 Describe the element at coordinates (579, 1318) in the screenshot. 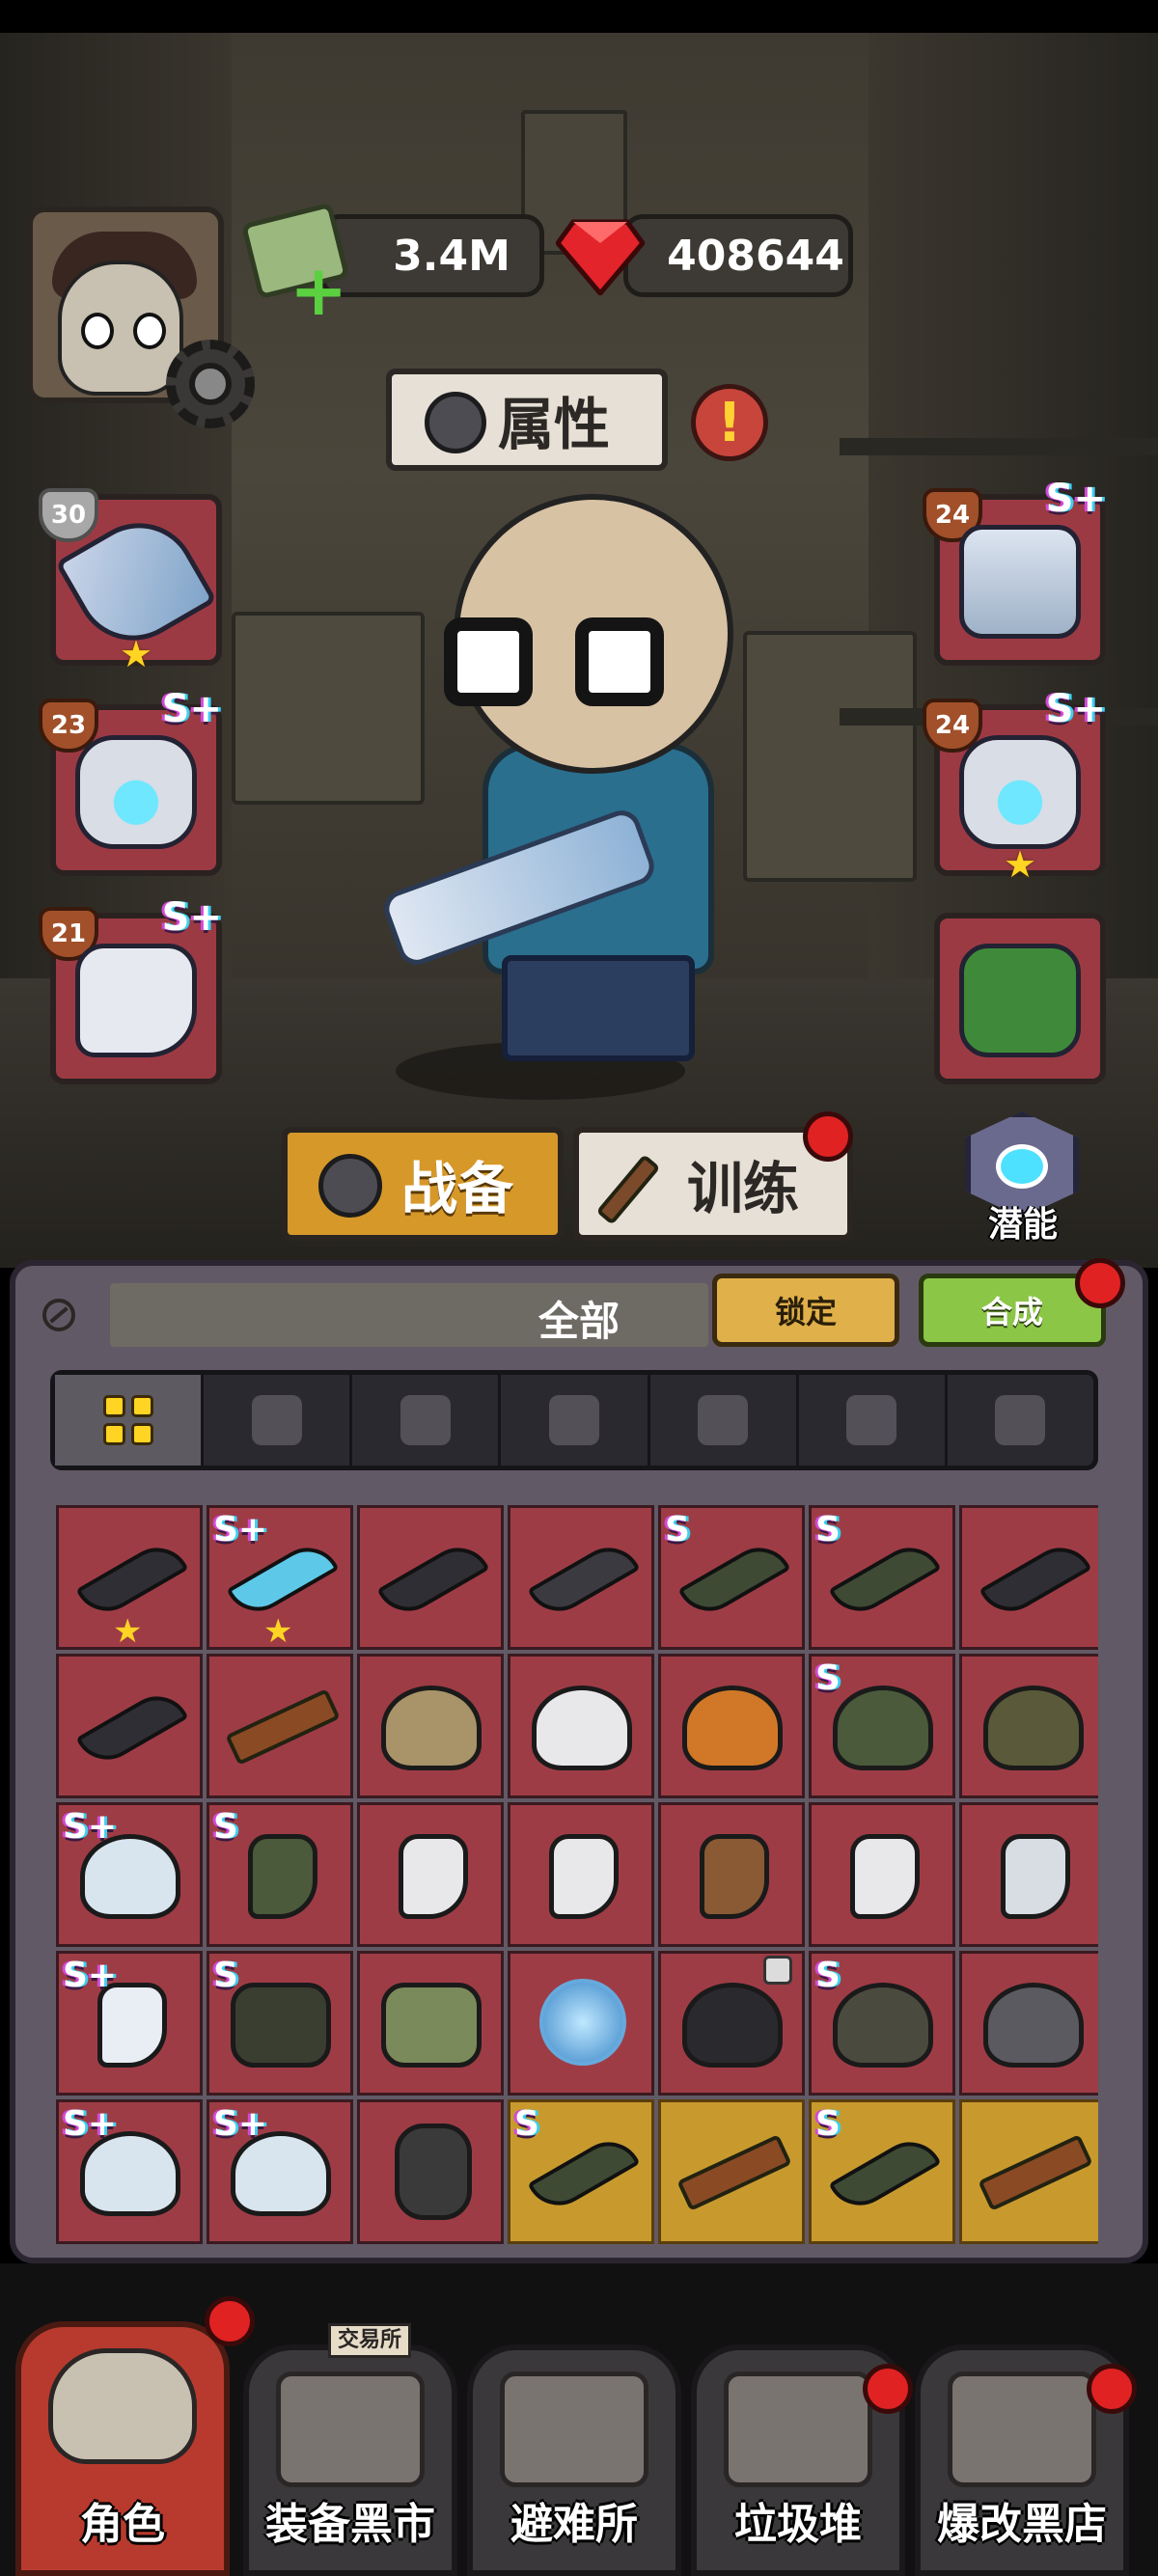

I see `filter-label: 全部` at that location.